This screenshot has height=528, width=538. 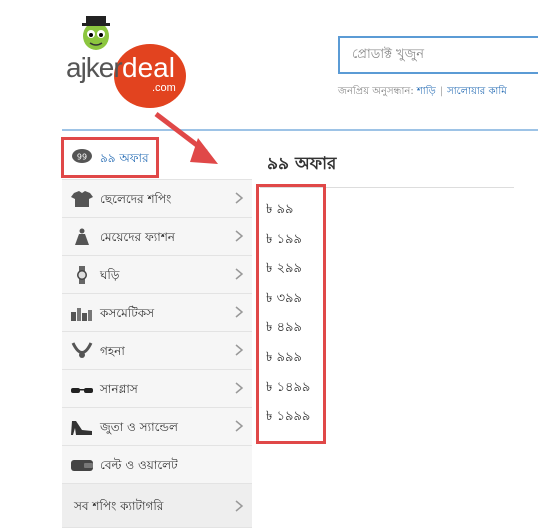 I want to click on sidebar-item-label: গহনা, so click(x=112, y=351).